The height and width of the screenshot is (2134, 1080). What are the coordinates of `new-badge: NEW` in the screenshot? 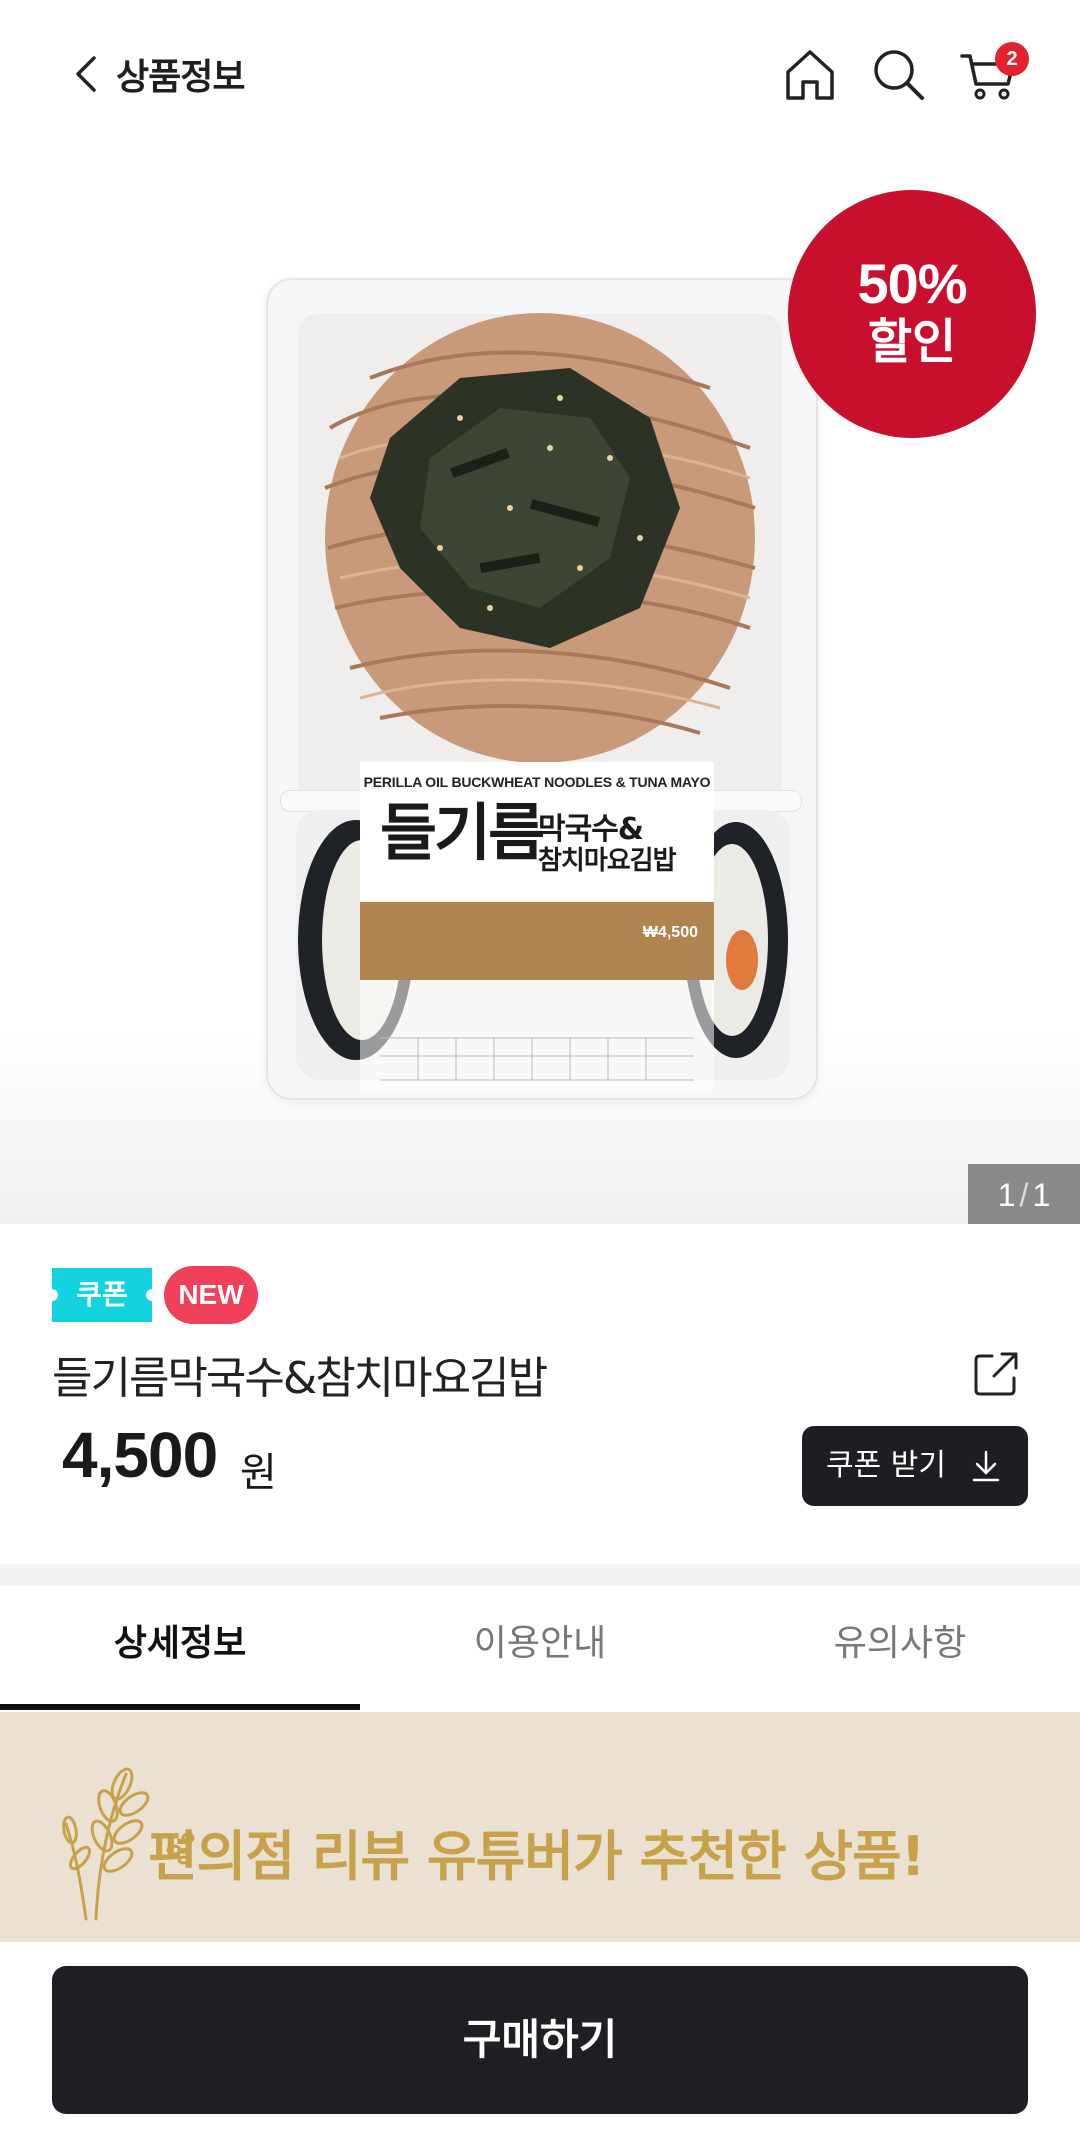 It's located at (211, 1295).